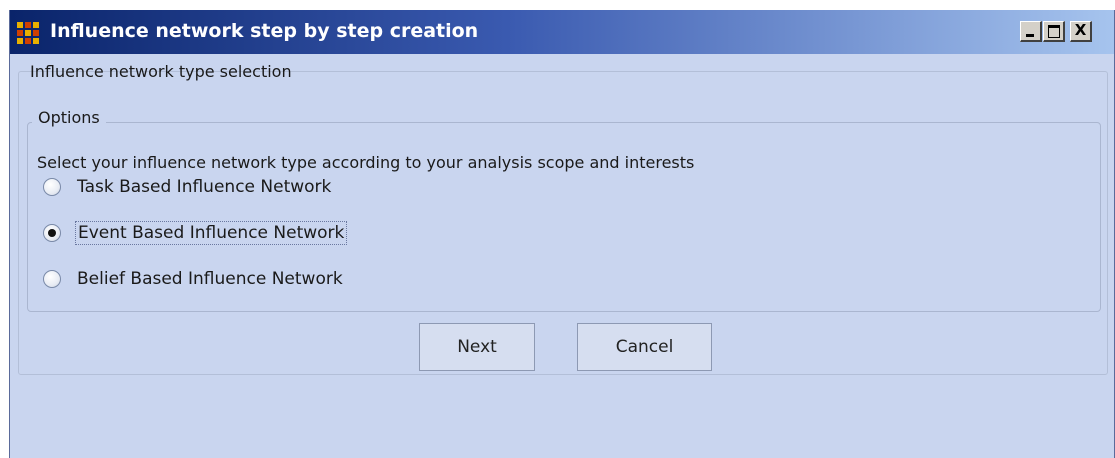  I want to click on radio-option-task: Task Based Influence Network, so click(188, 187).